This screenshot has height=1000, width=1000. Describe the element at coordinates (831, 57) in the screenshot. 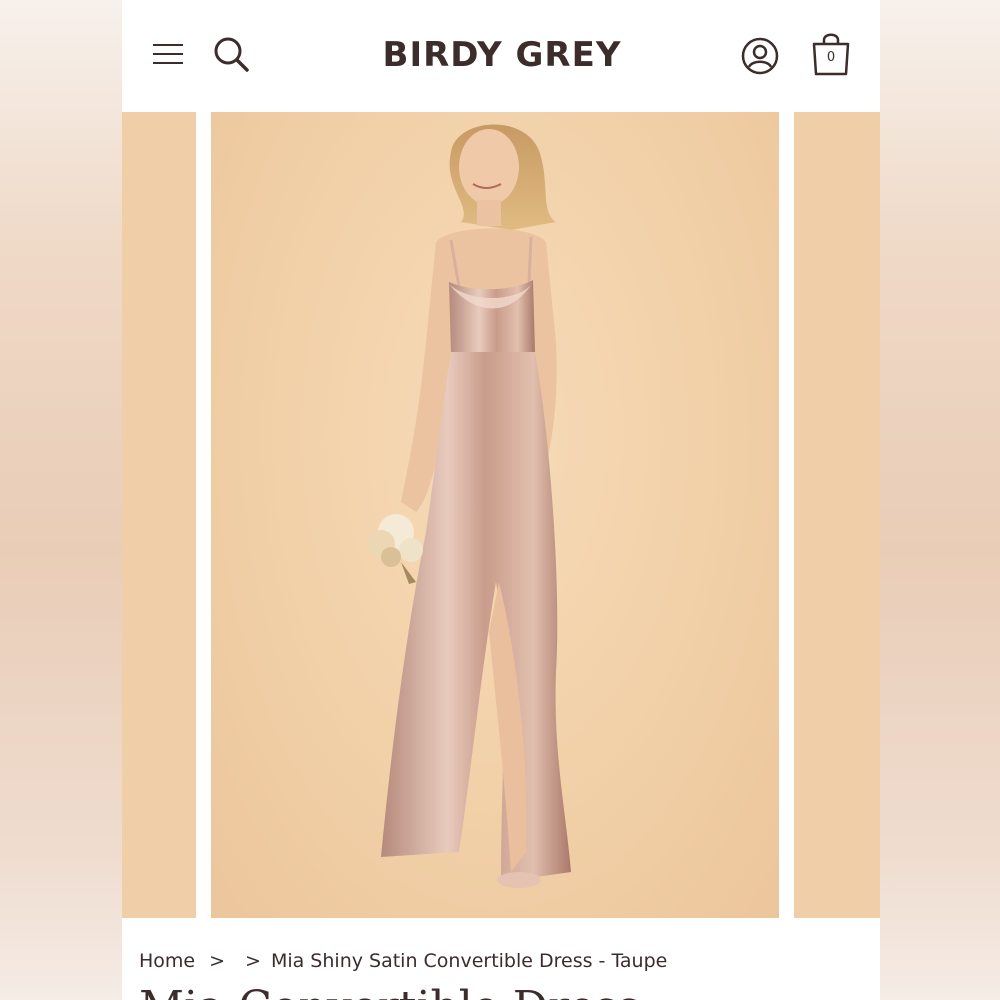

I see `cart-count-badge: 0` at that location.